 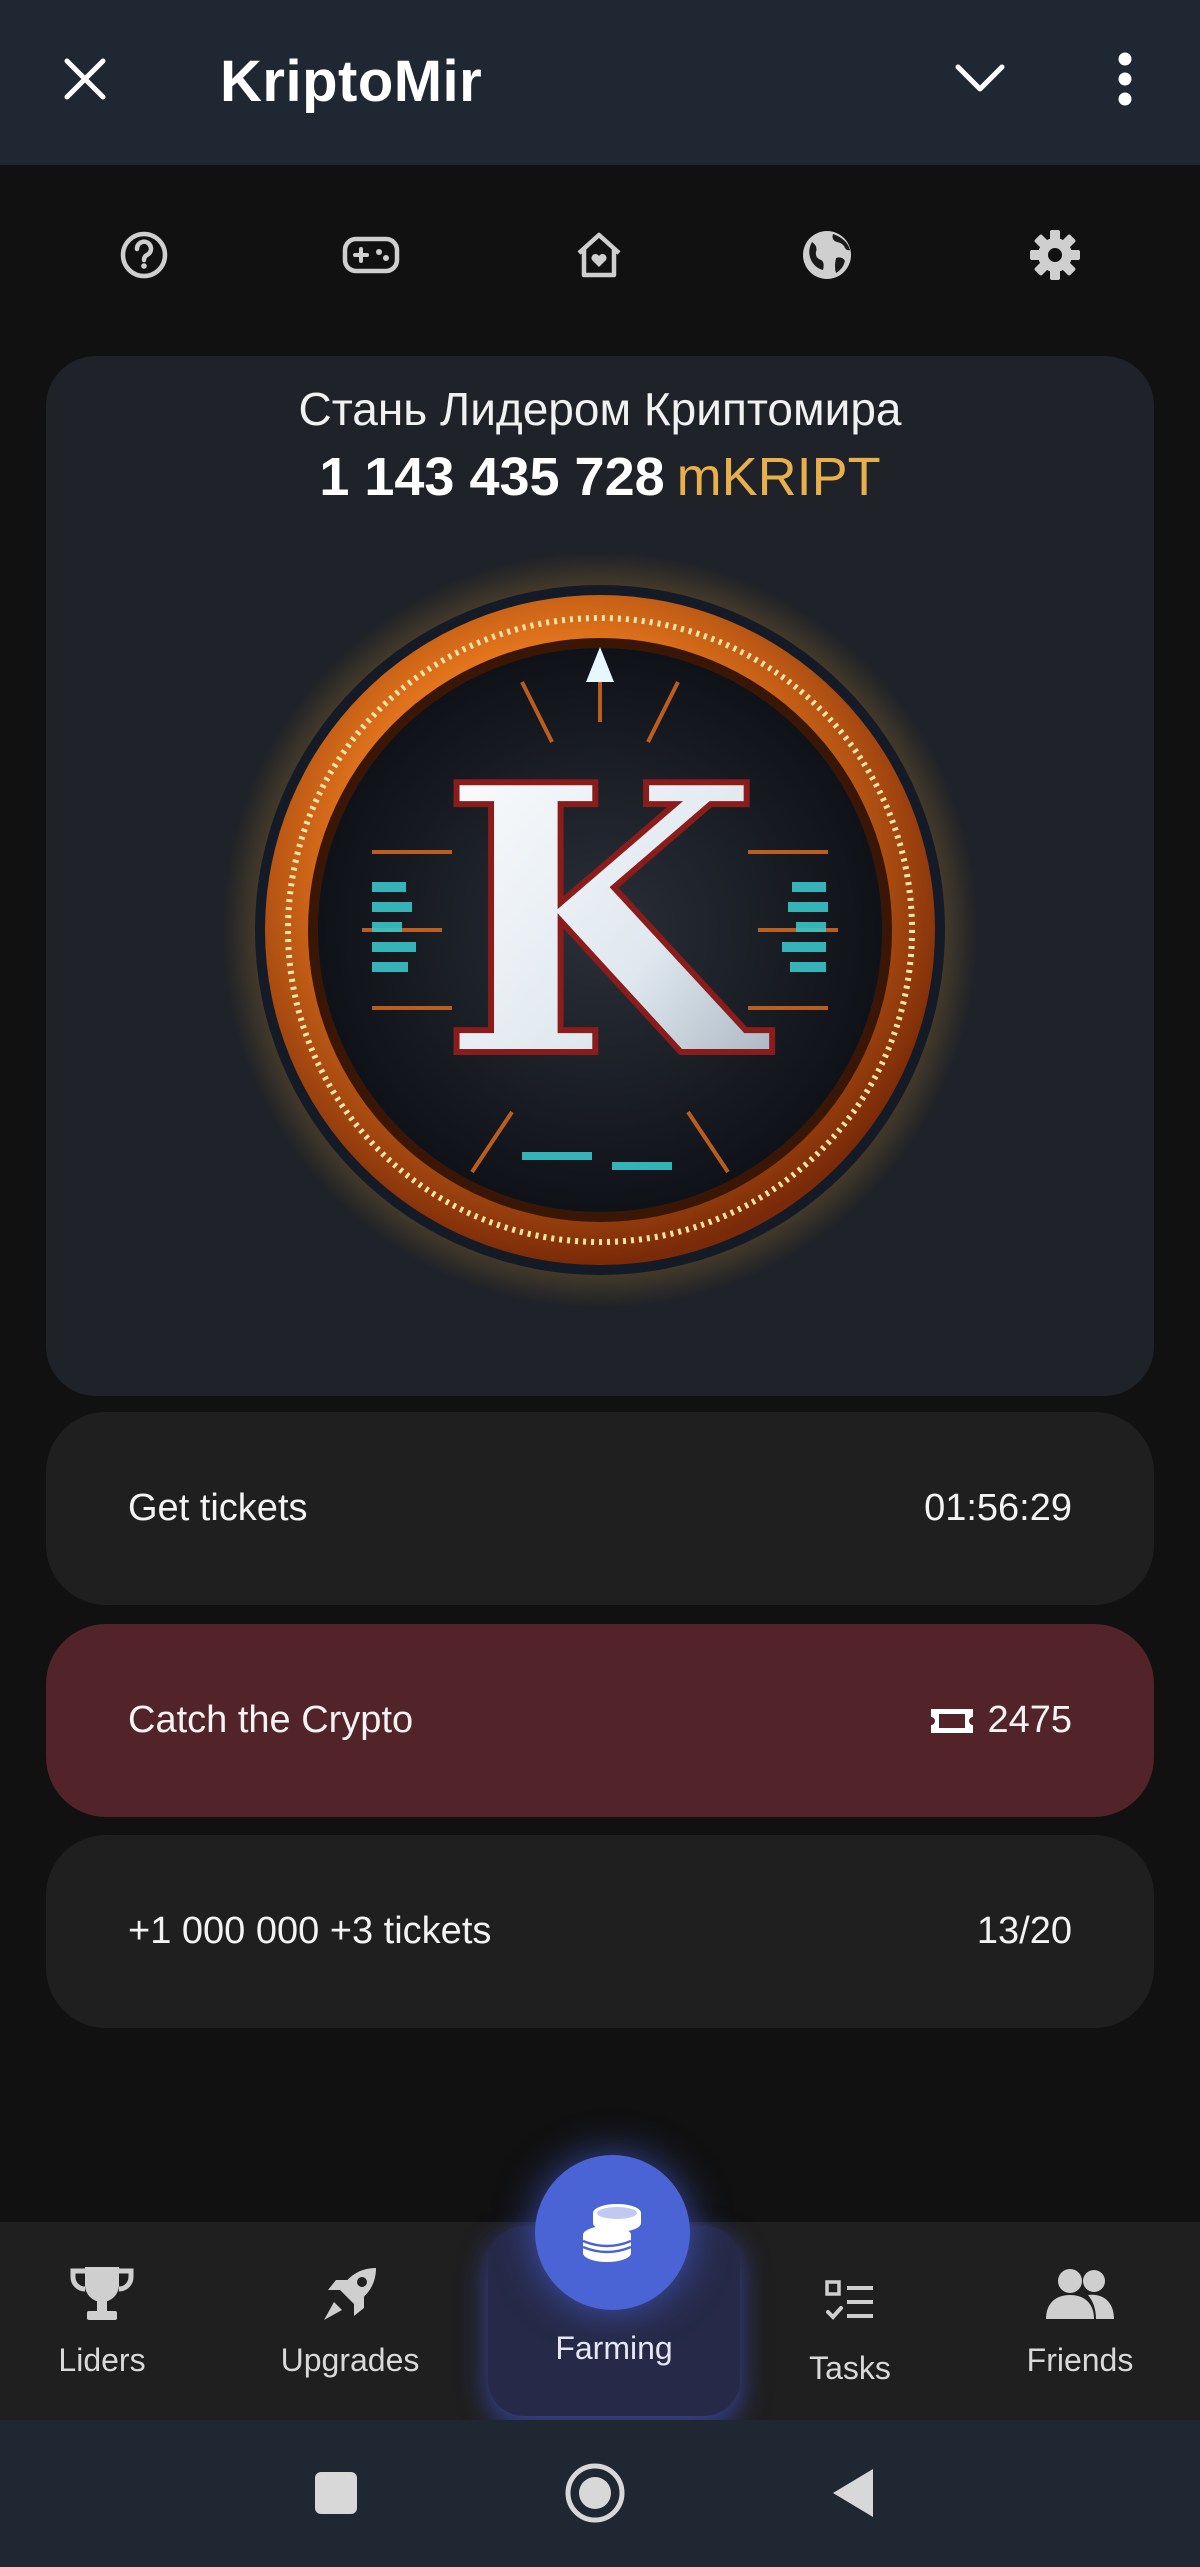 What do you see at coordinates (600, 82) in the screenshot?
I see `app-bar: KriptoMir` at bounding box center [600, 82].